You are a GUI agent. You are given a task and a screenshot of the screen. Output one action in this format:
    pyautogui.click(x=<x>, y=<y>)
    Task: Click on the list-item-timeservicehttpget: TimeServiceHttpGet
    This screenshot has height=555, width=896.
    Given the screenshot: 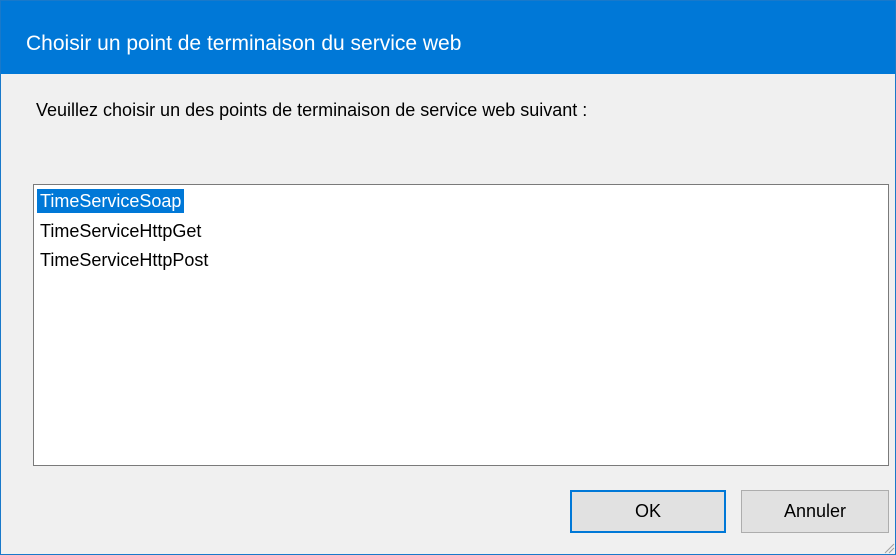 What is the action you would take?
    pyautogui.click(x=120, y=231)
    